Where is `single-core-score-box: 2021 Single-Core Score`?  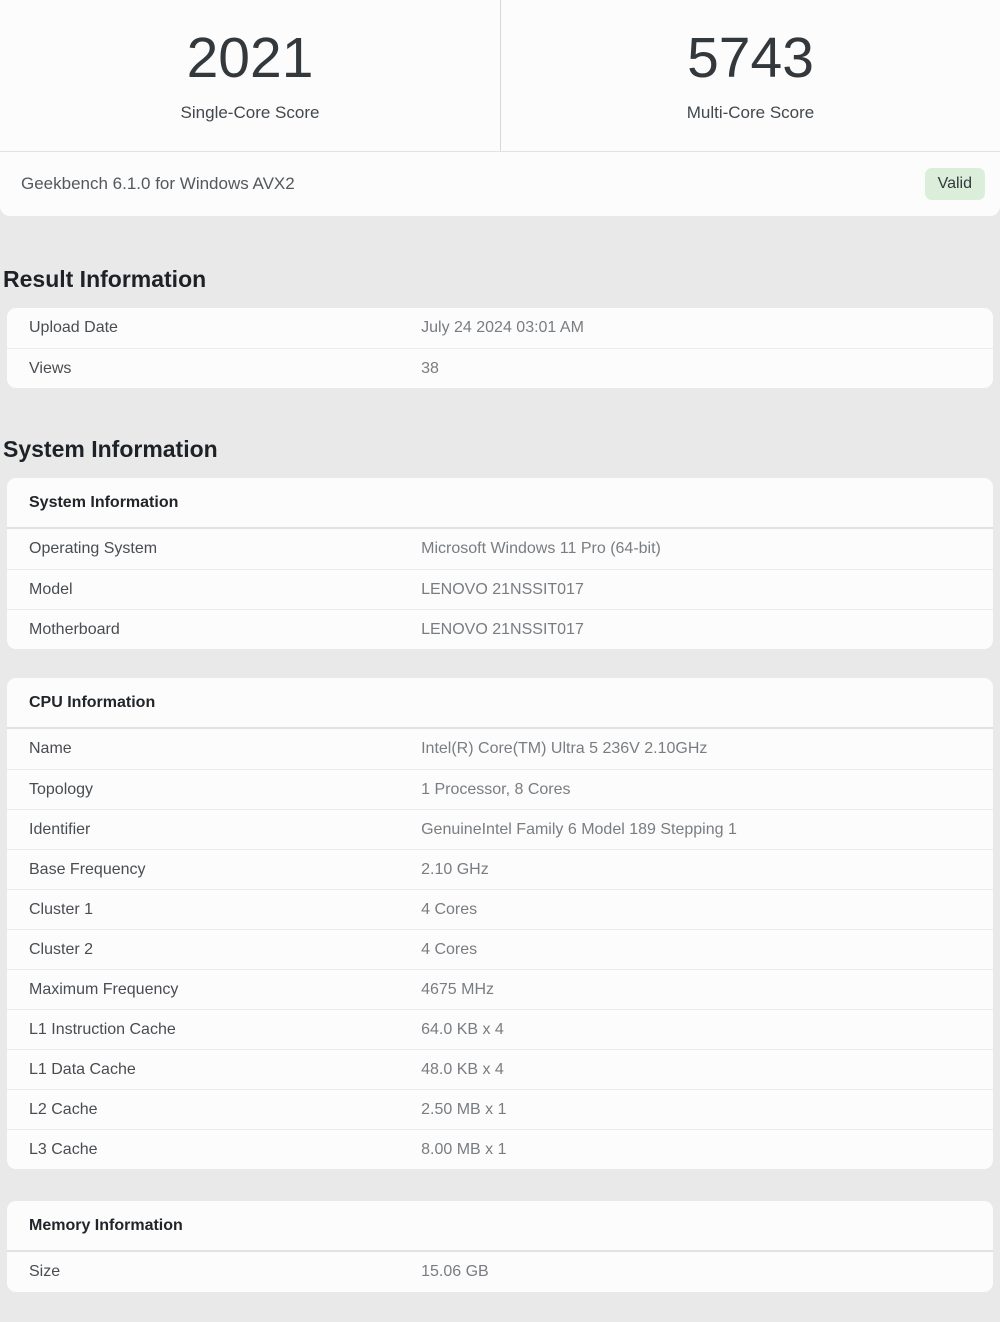 single-core-score-box: 2021 Single-Core Score is located at coordinates (250, 75).